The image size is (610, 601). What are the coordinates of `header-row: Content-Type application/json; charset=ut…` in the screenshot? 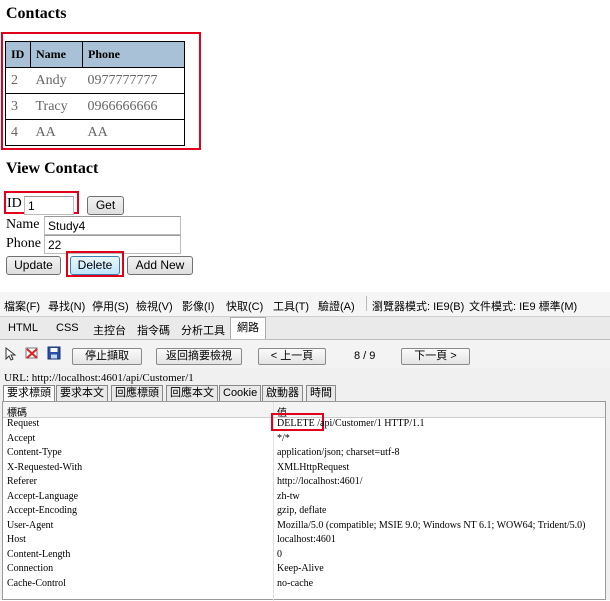 It's located at (304, 454).